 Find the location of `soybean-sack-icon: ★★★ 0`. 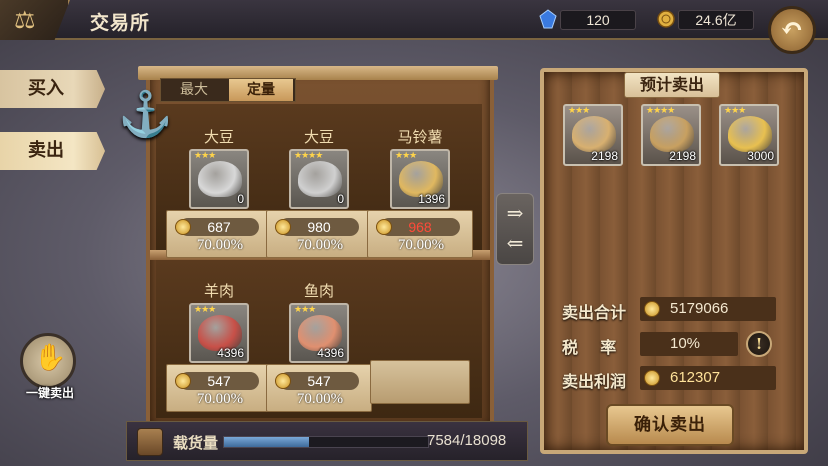

soybean-sack-icon: ★★★ 0 is located at coordinates (219, 179).